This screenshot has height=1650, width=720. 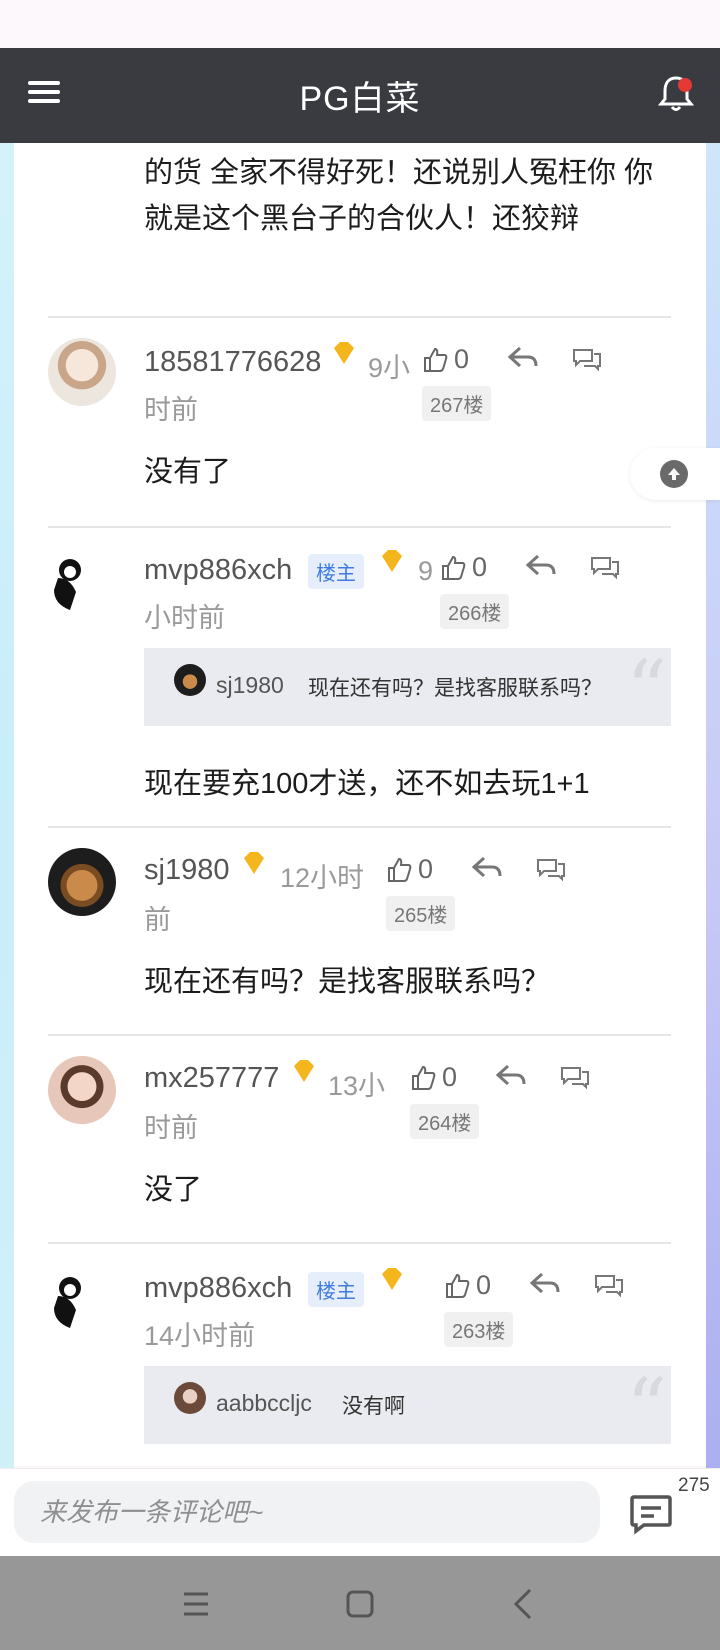 I want to click on comment-time-wrap: 小时前, so click(x=184, y=618).